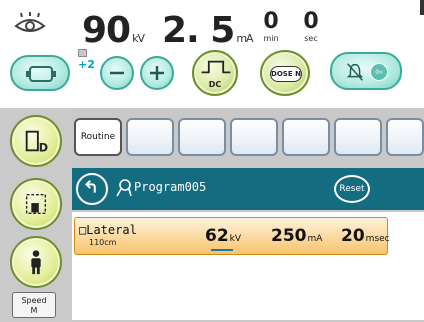  I want to click on exposure-row-lateral: □Lateral 110cm 62kV 250mA 20msec, so click(232, 236).